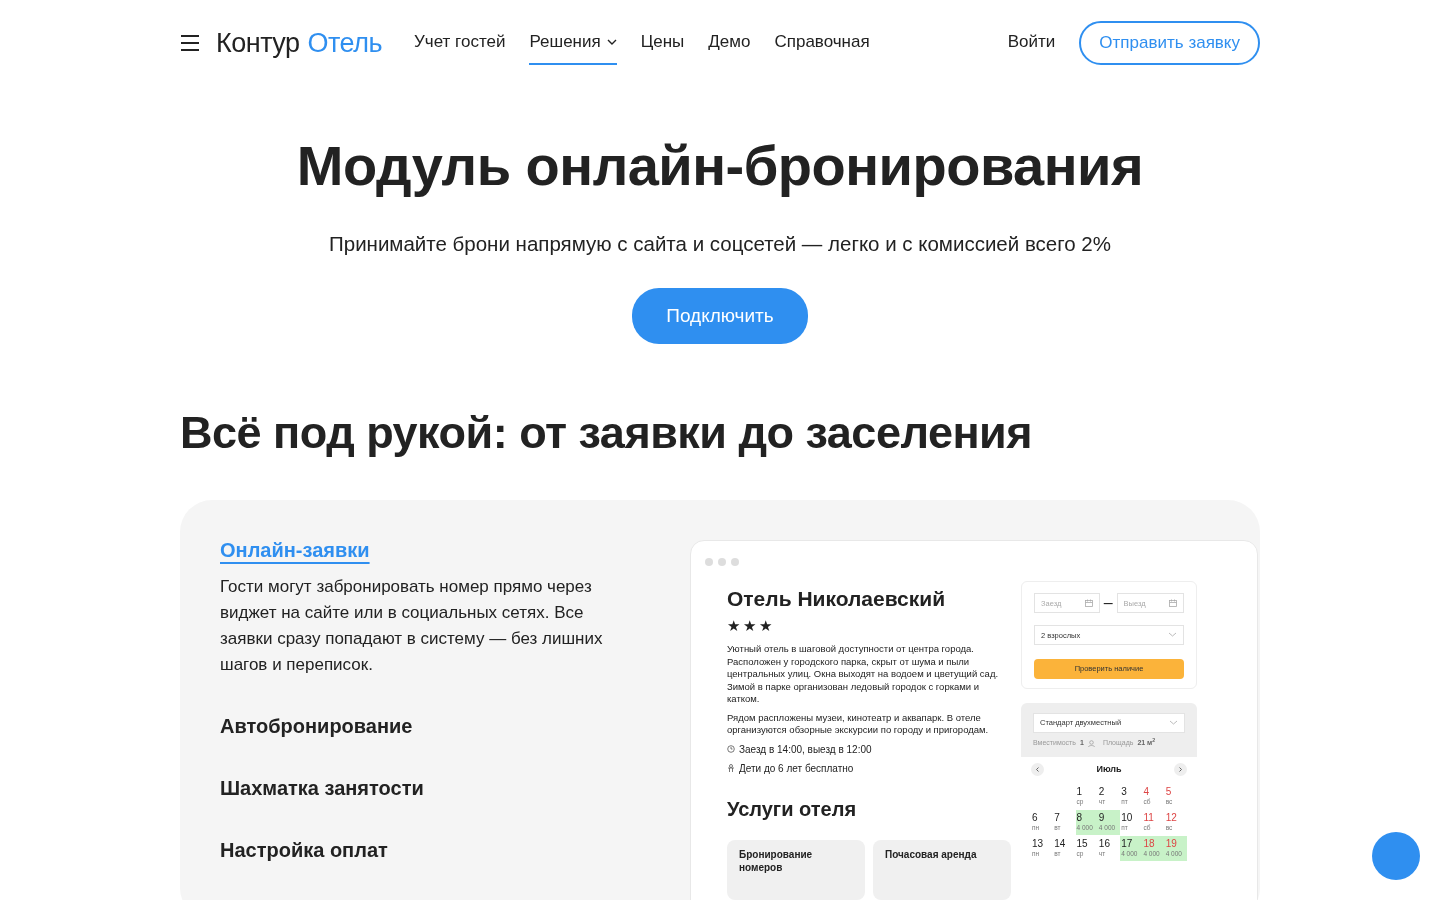 The image size is (1440, 900). What do you see at coordinates (822, 43) in the screenshot?
I see `nav-link: Справочная` at bounding box center [822, 43].